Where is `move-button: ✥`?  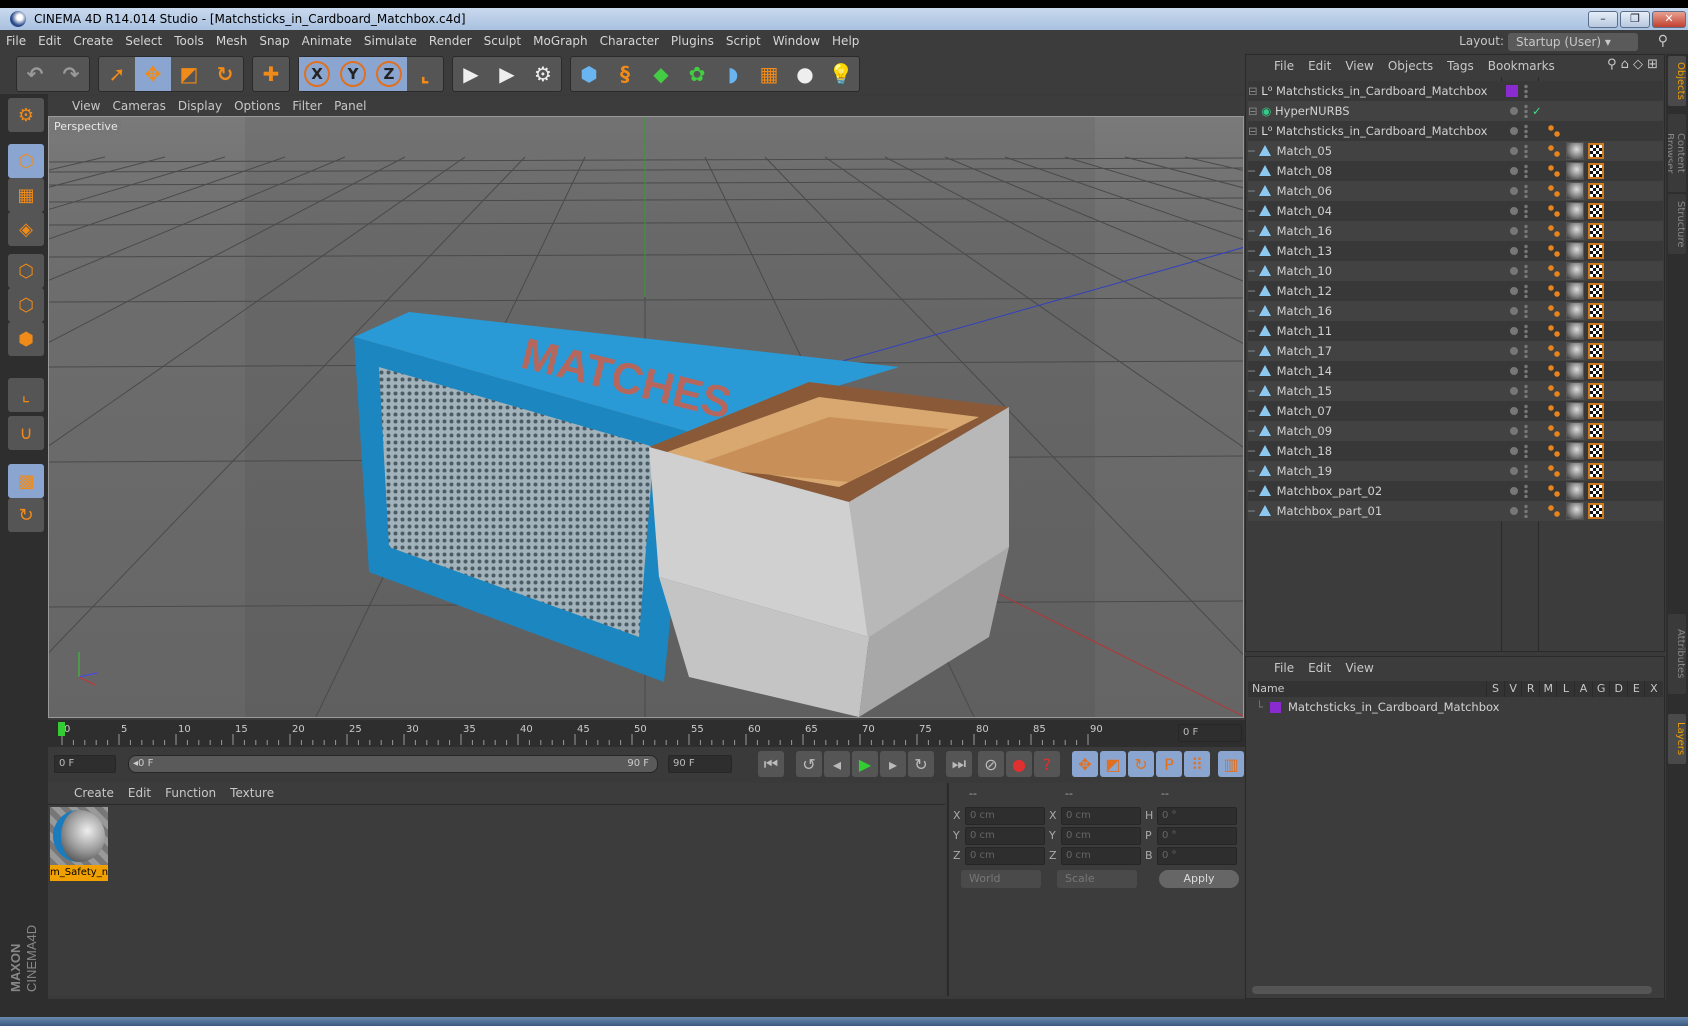 move-button: ✥ is located at coordinates (153, 74).